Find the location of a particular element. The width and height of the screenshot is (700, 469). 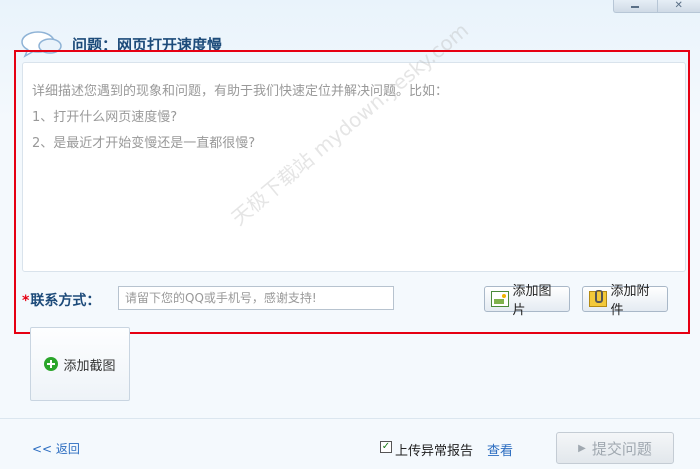

plus-icon is located at coordinates (51, 364).